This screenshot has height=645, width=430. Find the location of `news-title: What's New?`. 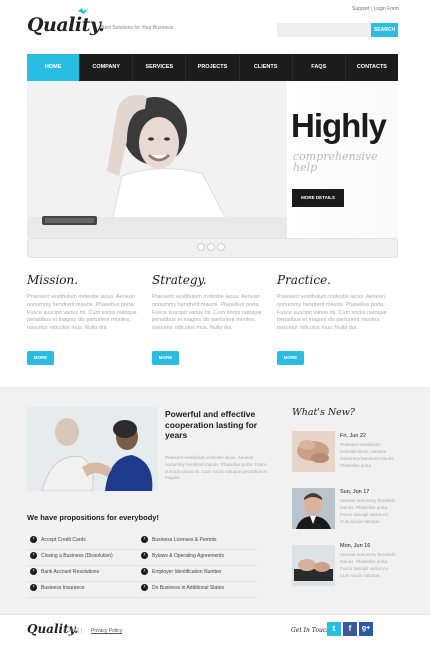

news-title: What's New? is located at coordinates (324, 412).